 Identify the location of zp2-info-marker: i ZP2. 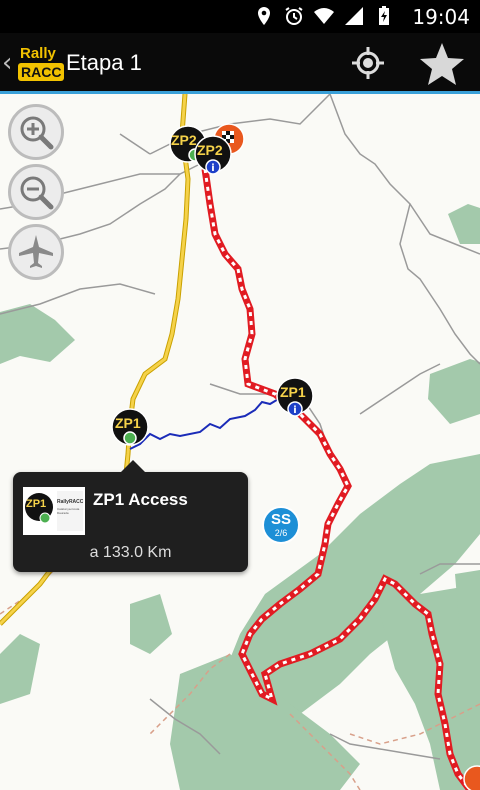
(213, 158).